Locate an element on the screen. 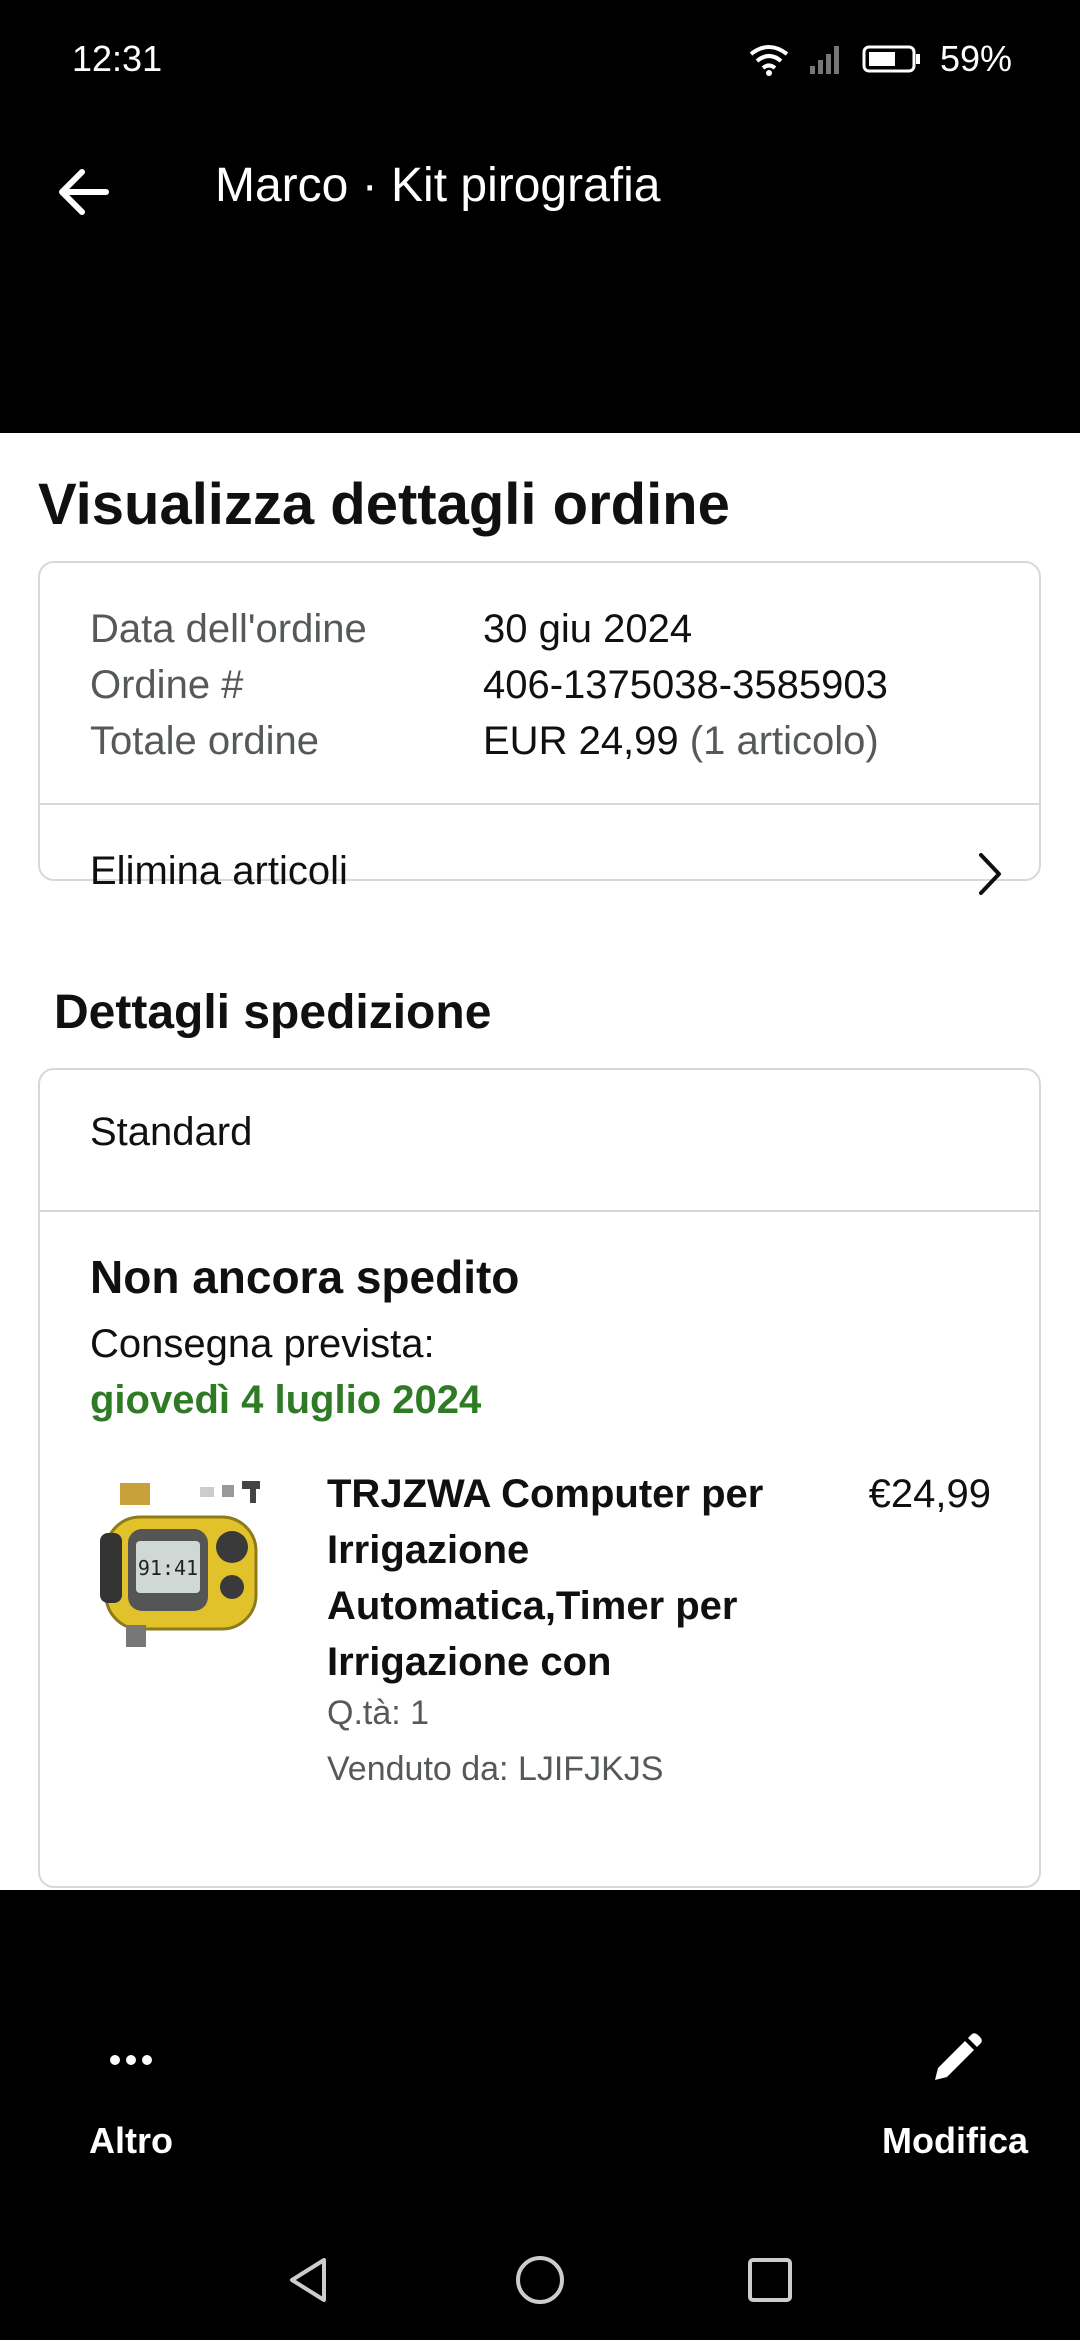 The width and height of the screenshot is (1080, 2340). edit-button: Modifica is located at coordinates (955, 2096).